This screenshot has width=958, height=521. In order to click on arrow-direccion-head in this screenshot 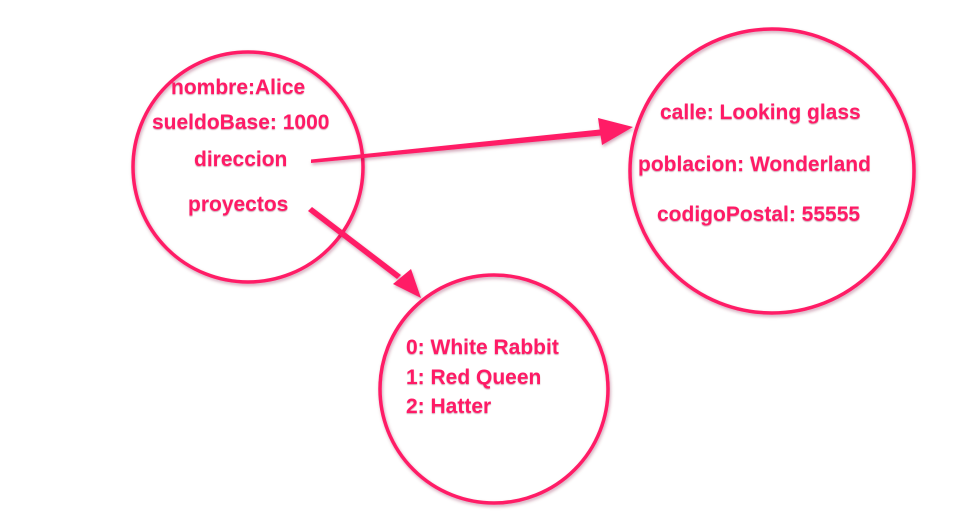, I will do `click(615, 131)`.